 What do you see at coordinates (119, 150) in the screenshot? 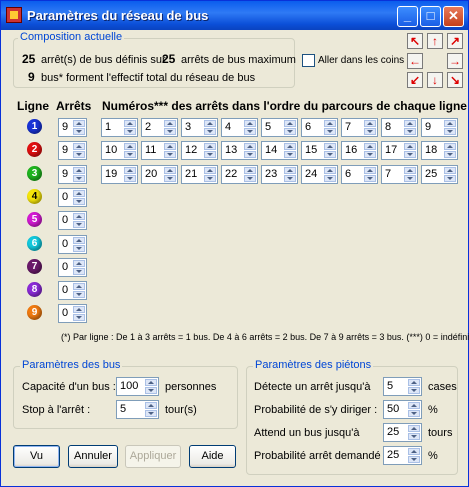
I see `stop-number-spinner: 10` at bounding box center [119, 150].